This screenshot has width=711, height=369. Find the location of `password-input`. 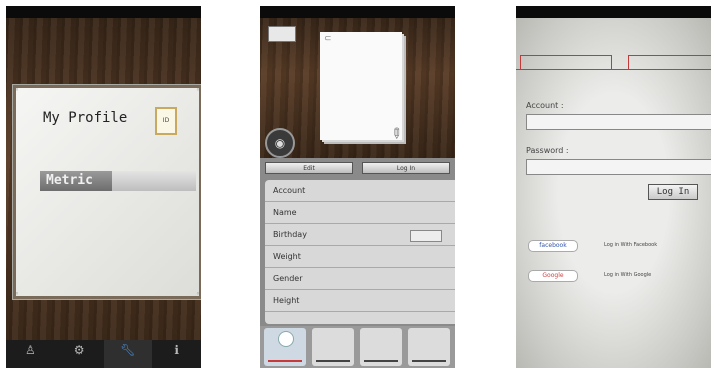

password-input is located at coordinates (618, 167).